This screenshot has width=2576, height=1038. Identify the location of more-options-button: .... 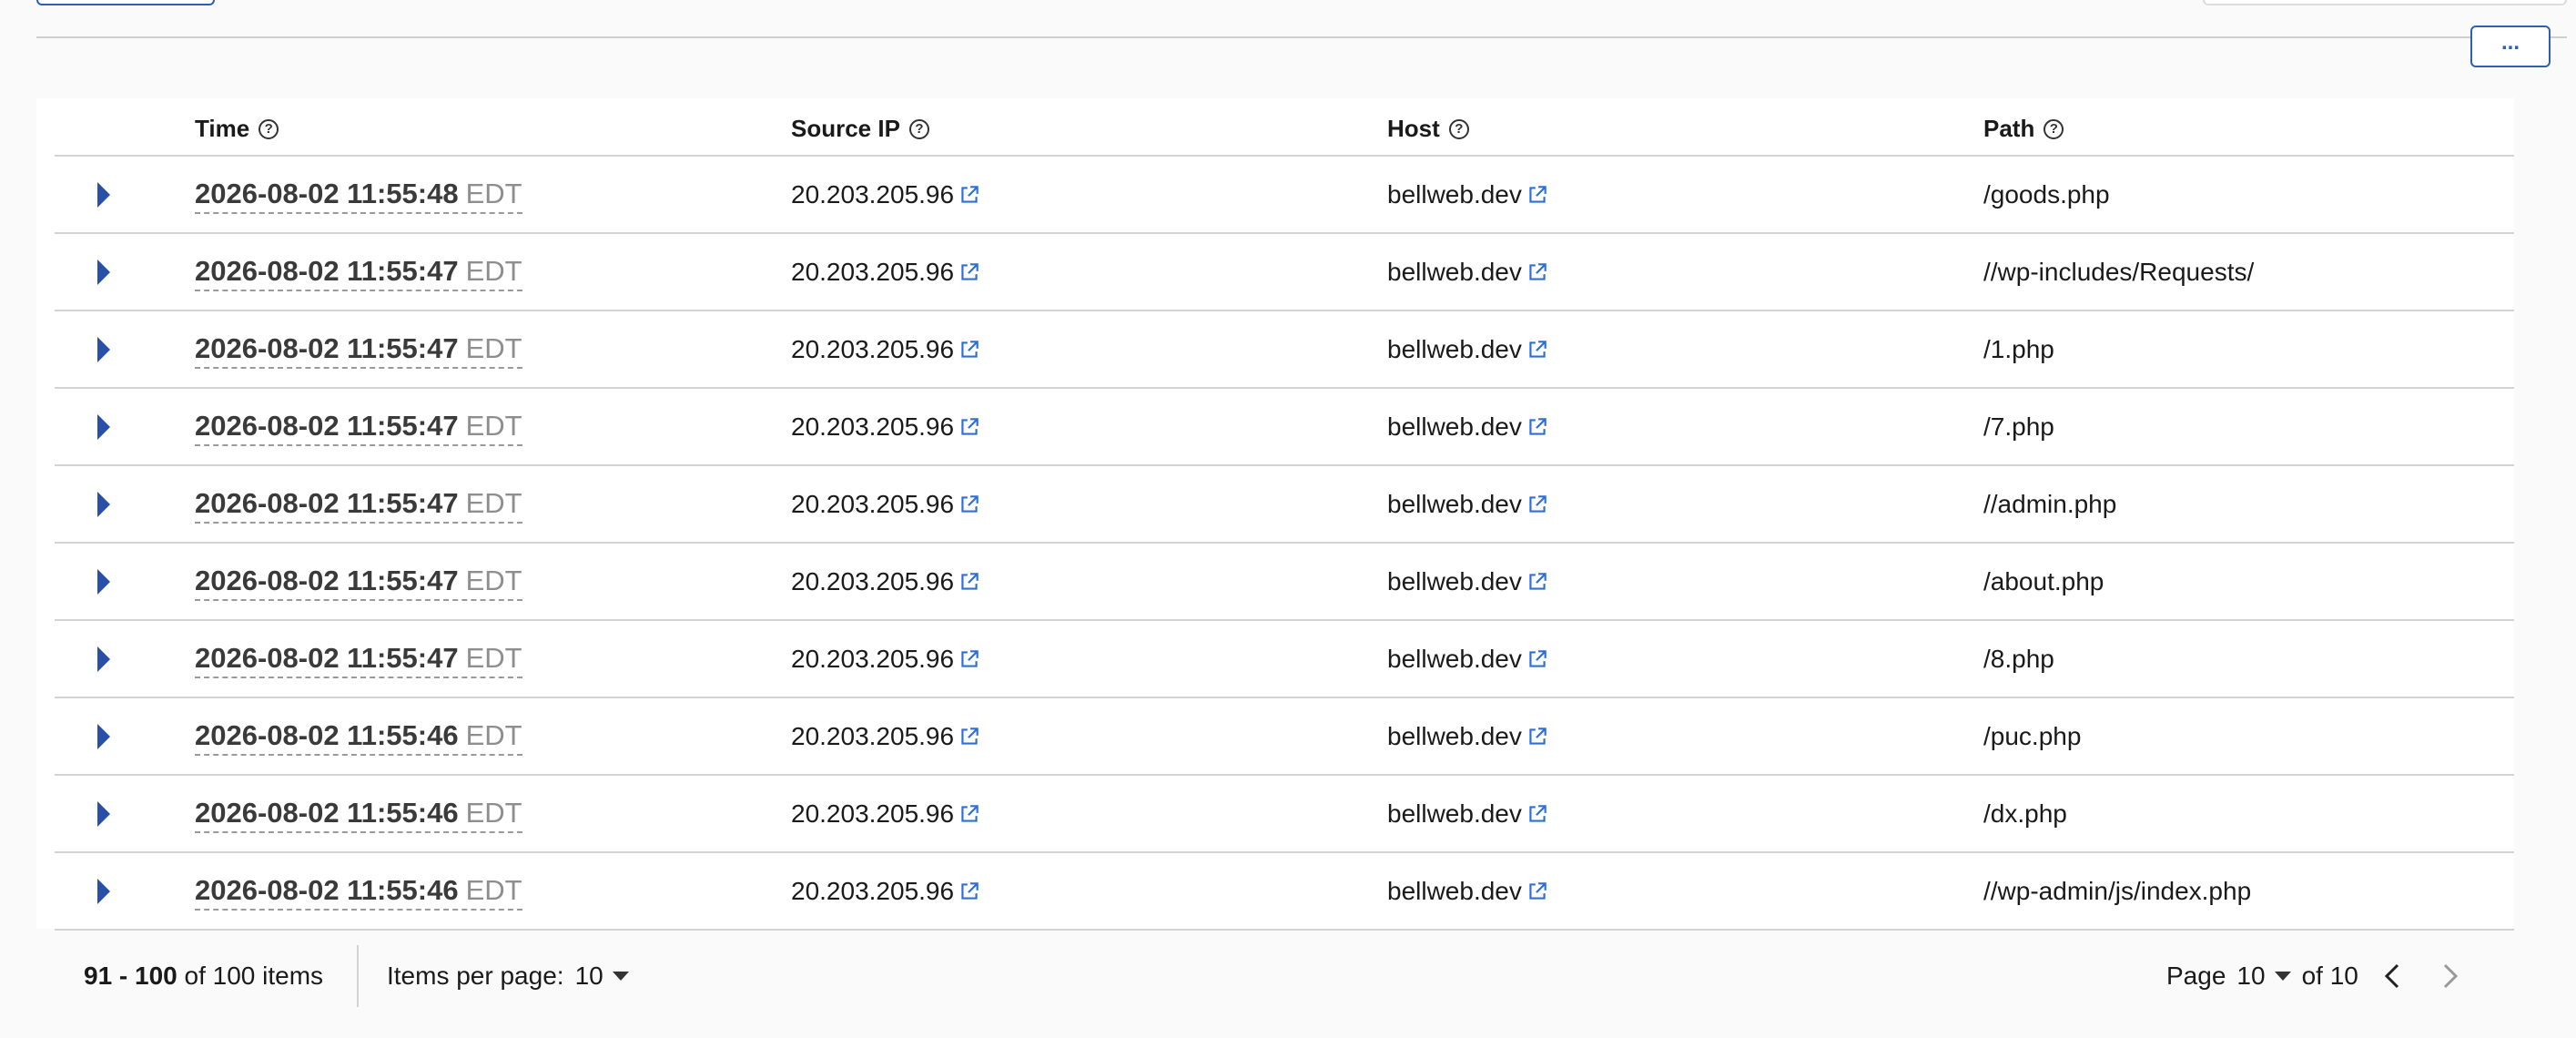
(2510, 46).